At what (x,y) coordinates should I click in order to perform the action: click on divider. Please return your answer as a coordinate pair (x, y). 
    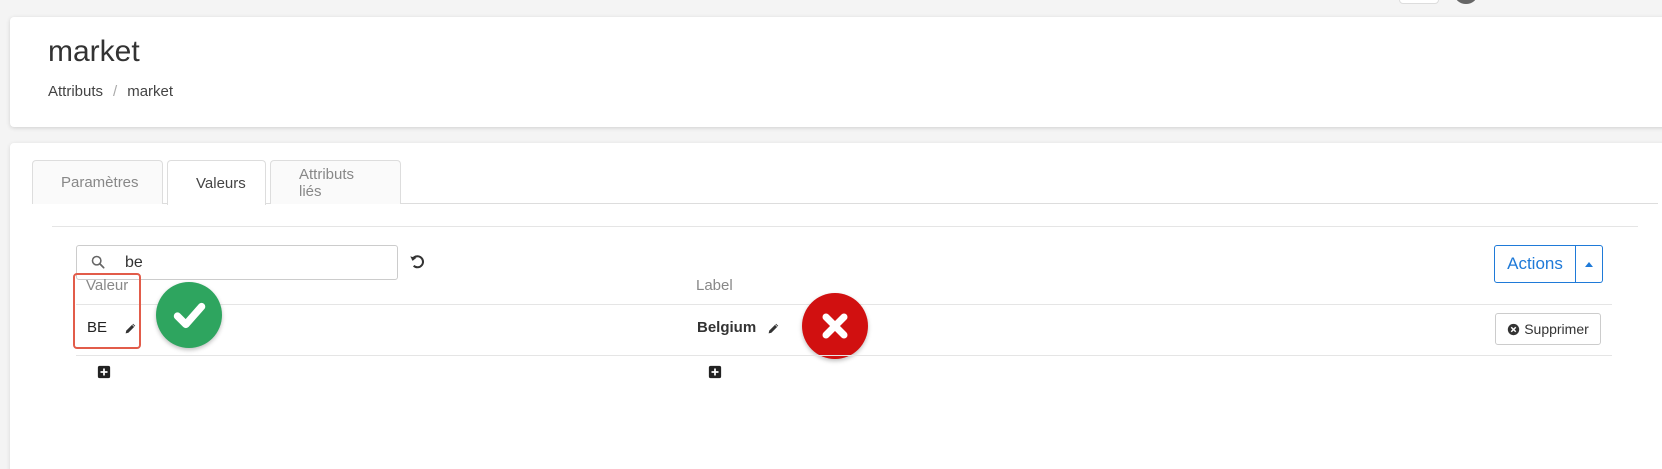
    Looking at the image, I should click on (845, 226).